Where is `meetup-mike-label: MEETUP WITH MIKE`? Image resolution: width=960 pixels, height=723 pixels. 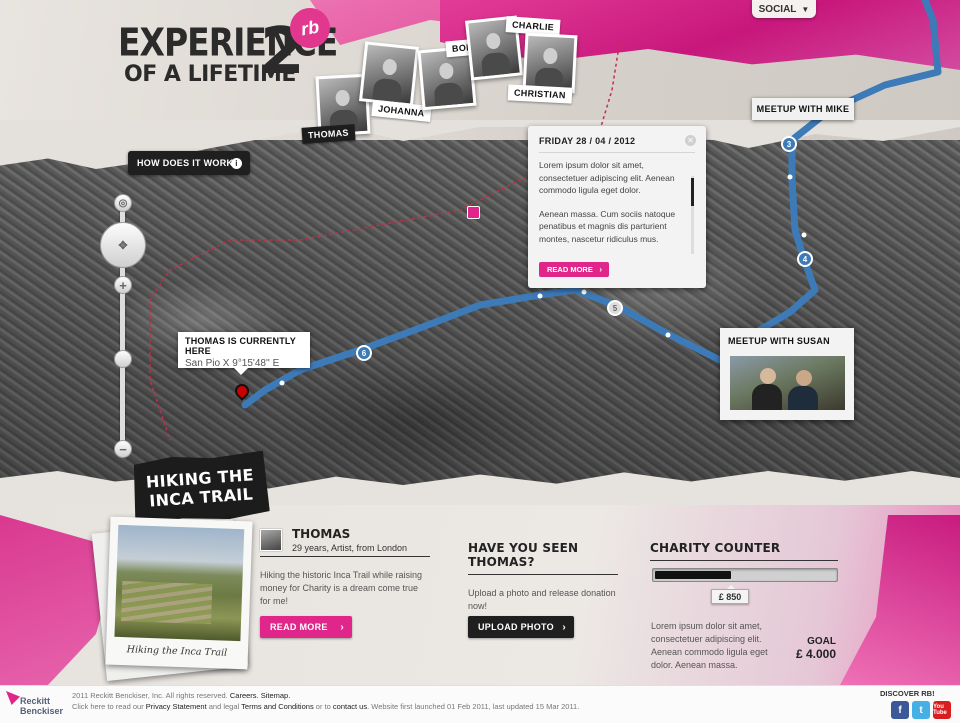 meetup-mike-label: MEETUP WITH MIKE is located at coordinates (803, 109).